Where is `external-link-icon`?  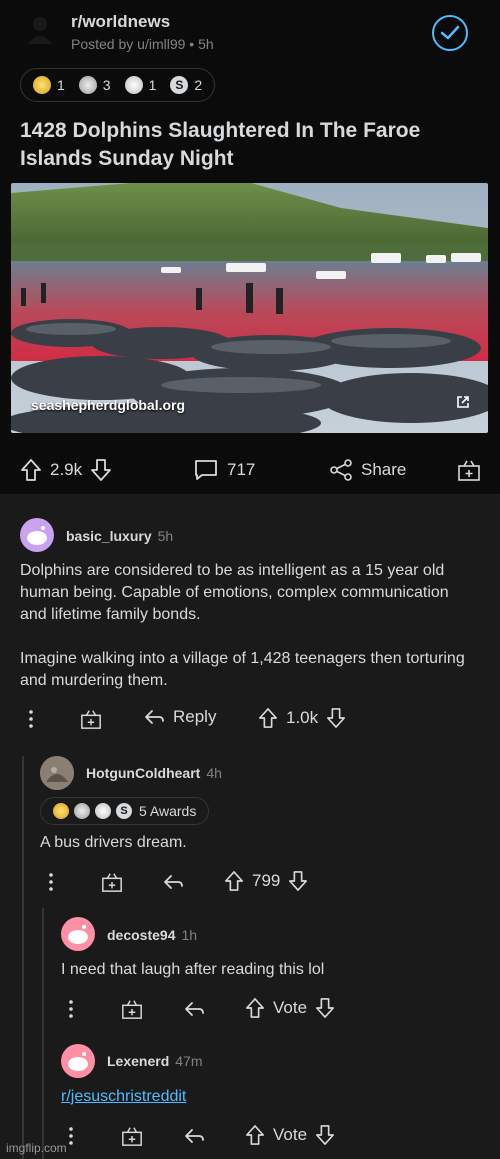
external-link-icon is located at coordinates (463, 402).